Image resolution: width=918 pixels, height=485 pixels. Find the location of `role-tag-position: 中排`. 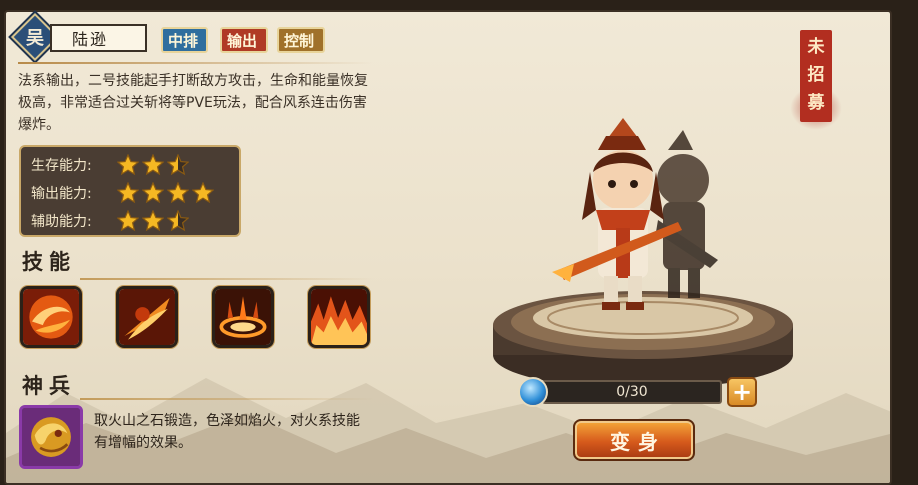

role-tag-position: 中排 is located at coordinates (184, 40).